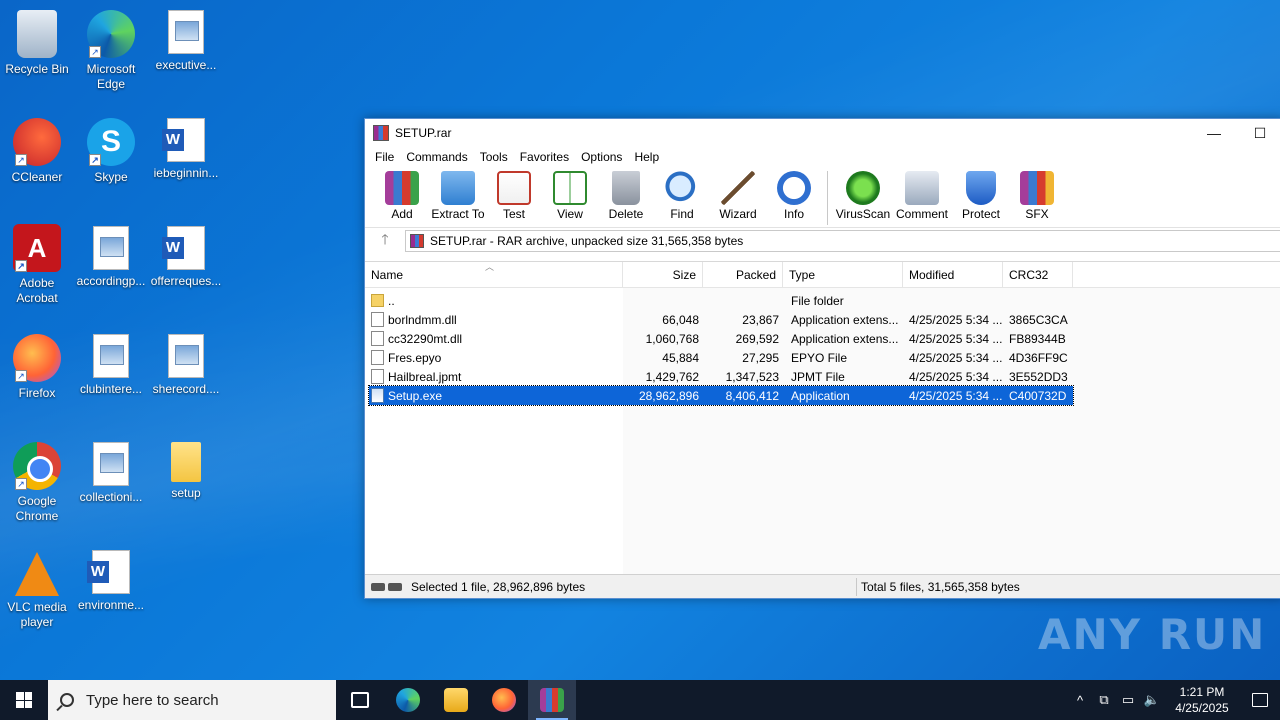  Describe the element at coordinates (1128, 700) in the screenshot. I see `network-icon: ▭` at that location.